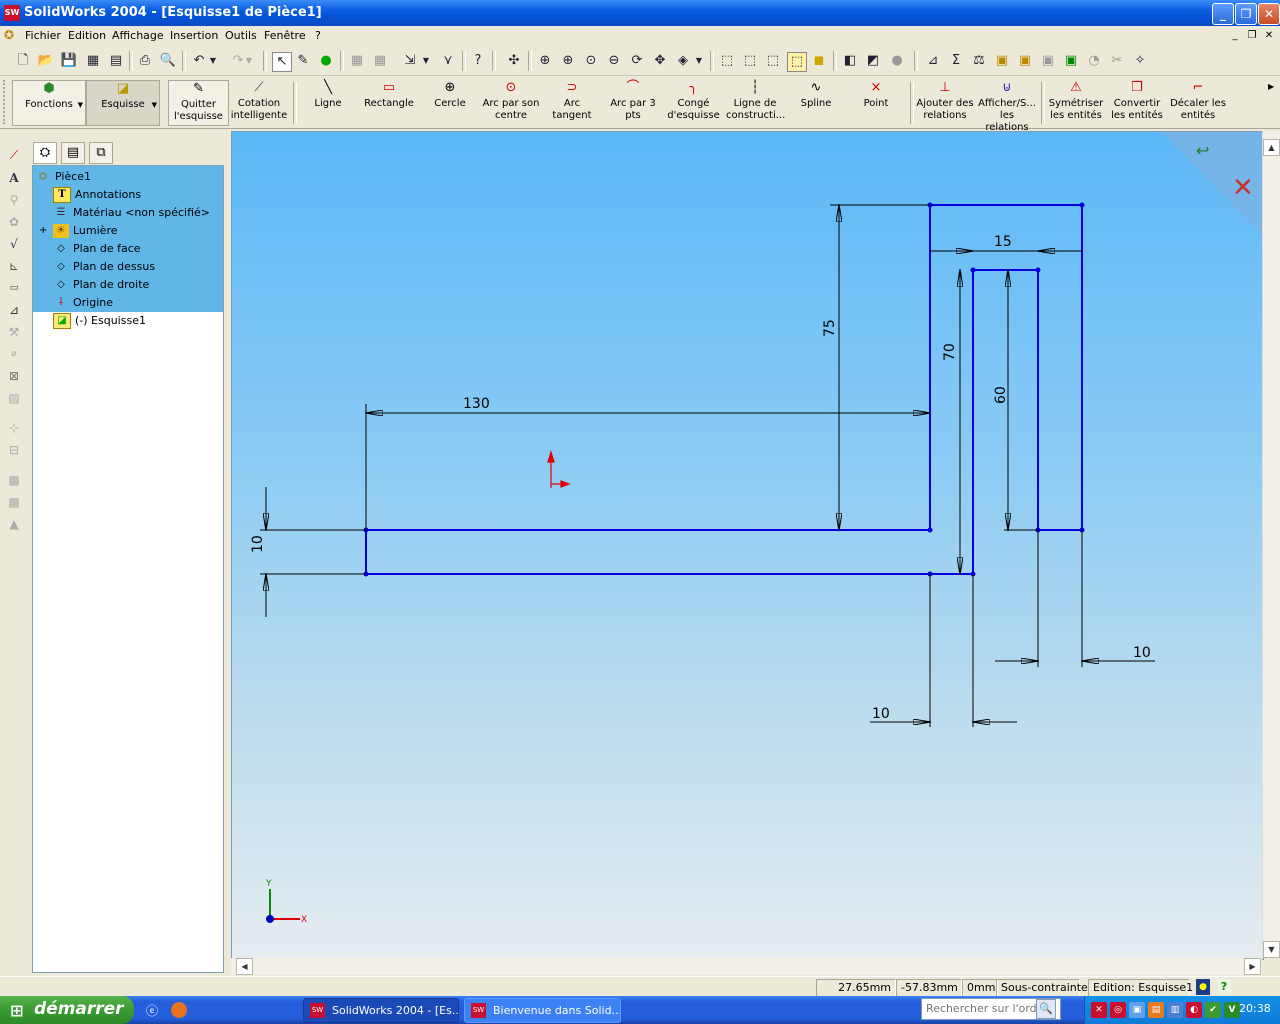  I want to click on centermark-icon: ⊹, so click(14, 428).